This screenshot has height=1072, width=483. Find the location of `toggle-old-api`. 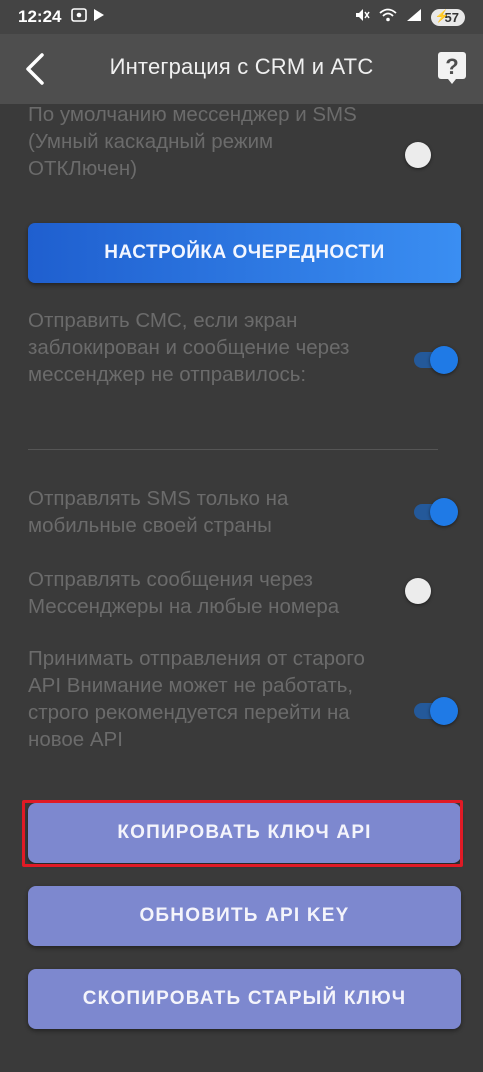

toggle-old-api is located at coordinates (436, 711).